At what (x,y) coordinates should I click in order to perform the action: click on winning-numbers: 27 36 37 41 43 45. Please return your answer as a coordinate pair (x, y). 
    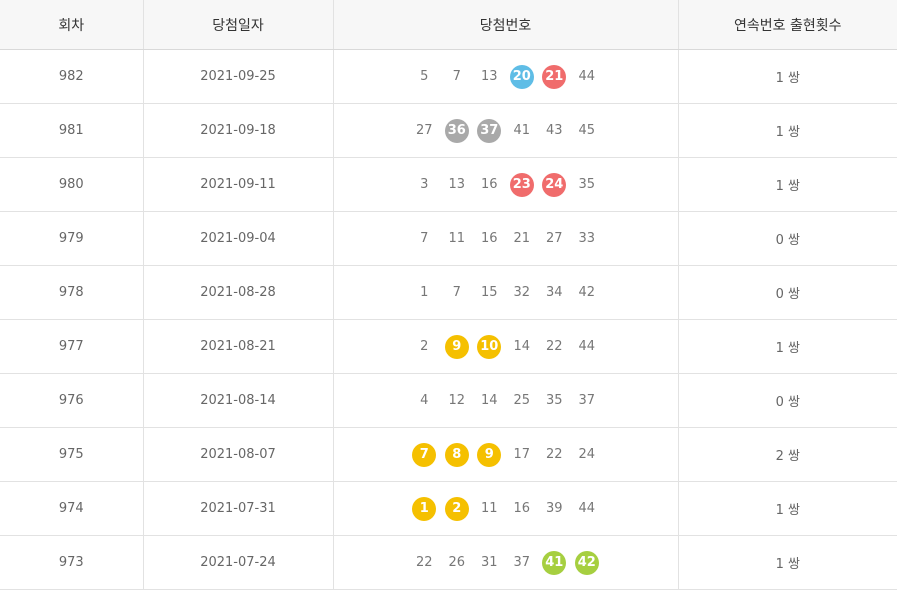
    Looking at the image, I should click on (506, 131).